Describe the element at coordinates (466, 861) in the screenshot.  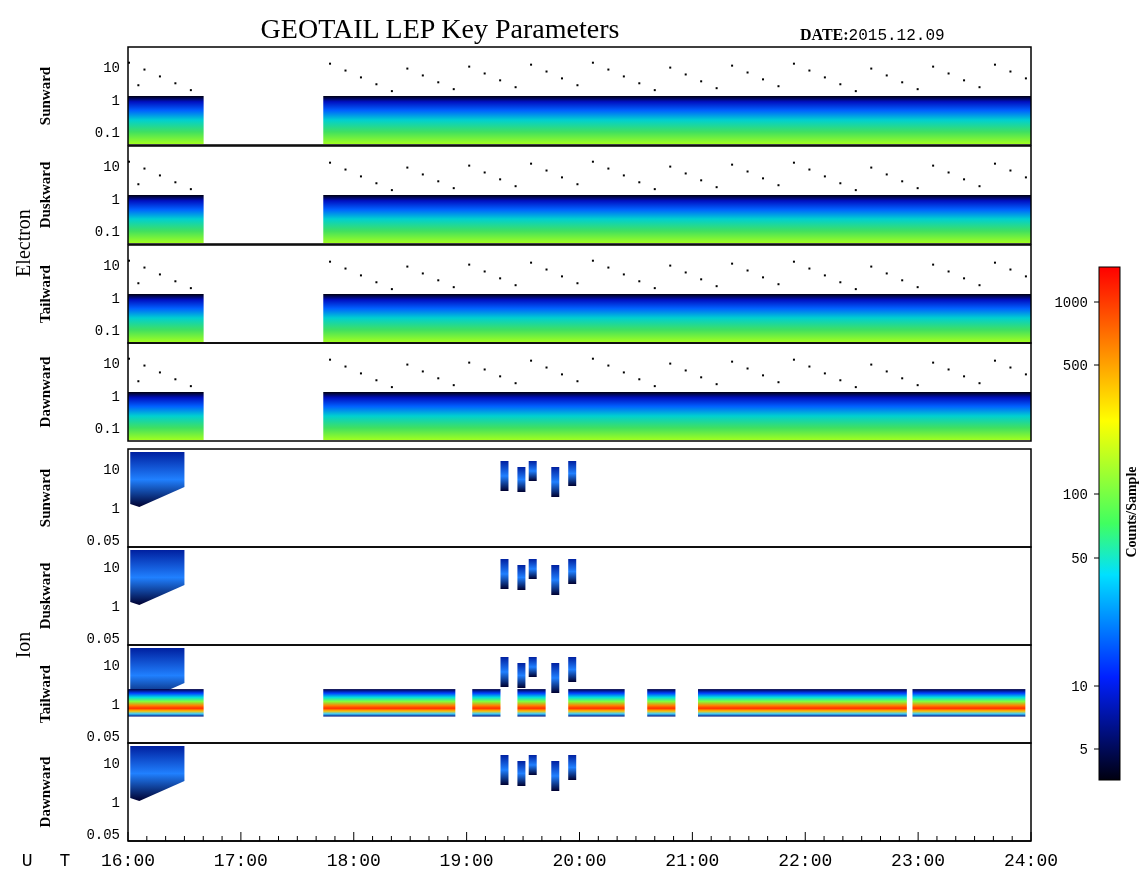
I see `tick-label: 19:00` at that location.